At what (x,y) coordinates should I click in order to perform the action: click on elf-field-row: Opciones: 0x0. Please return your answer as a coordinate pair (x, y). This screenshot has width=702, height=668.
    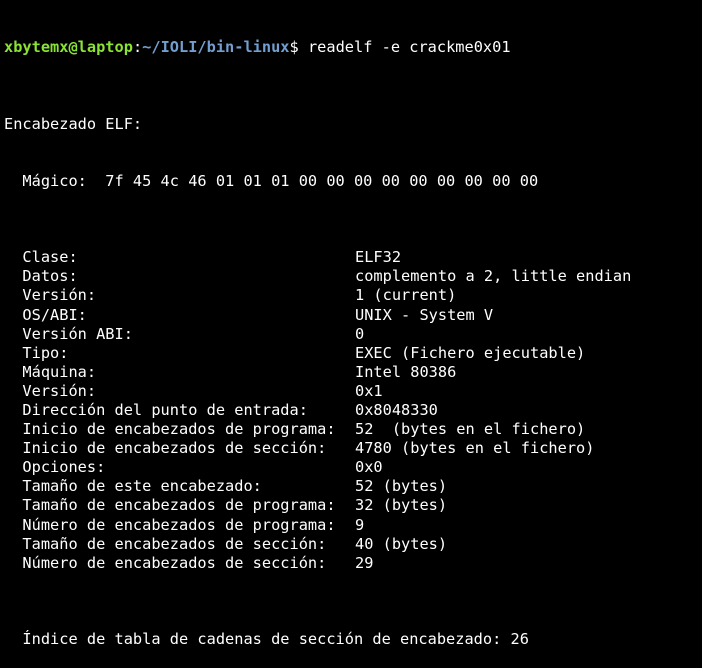
    Looking at the image, I should click on (353, 467).